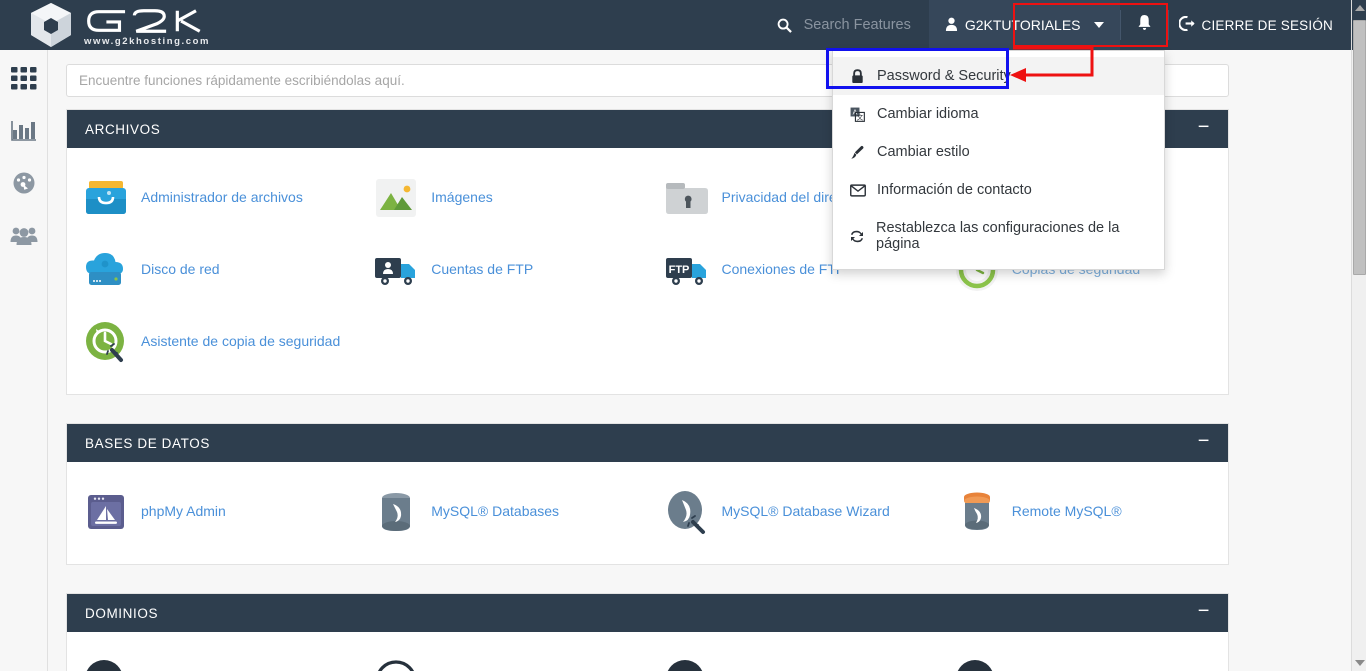 Image resolution: width=1366 pixels, height=671 pixels. Describe the element at coordinates (857, 236) in the screenshot. I see `refresh-icon` at that location.